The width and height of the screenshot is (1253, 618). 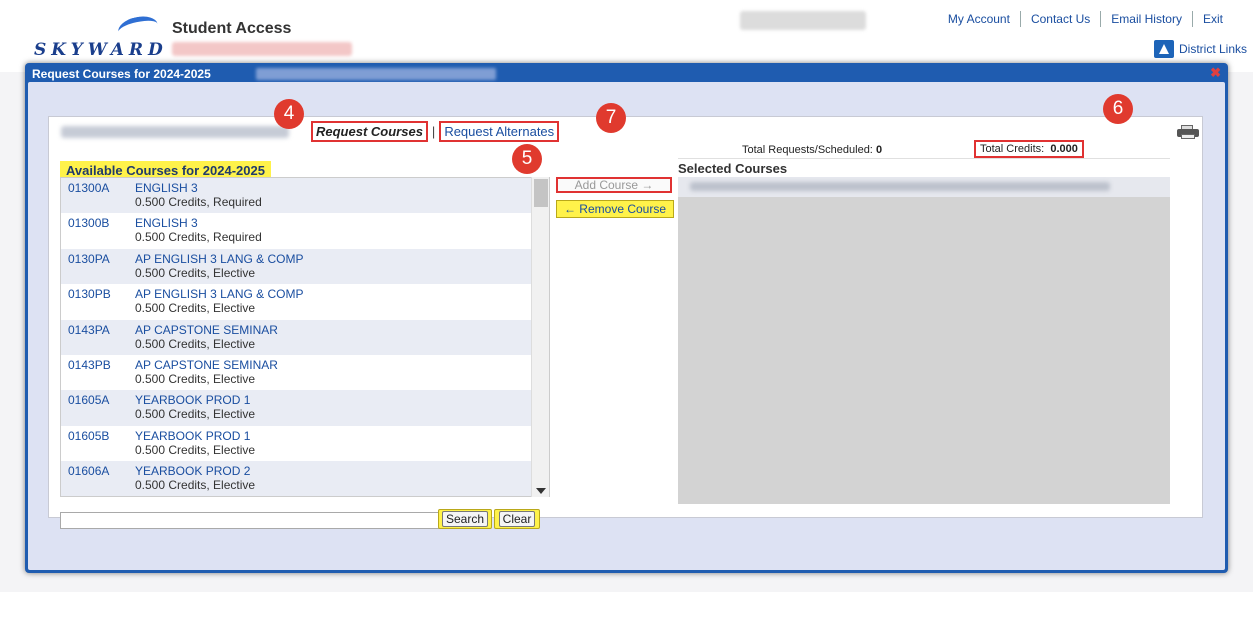 I want to click on annotation-badge-5: 5, so click(x=527, y=159).